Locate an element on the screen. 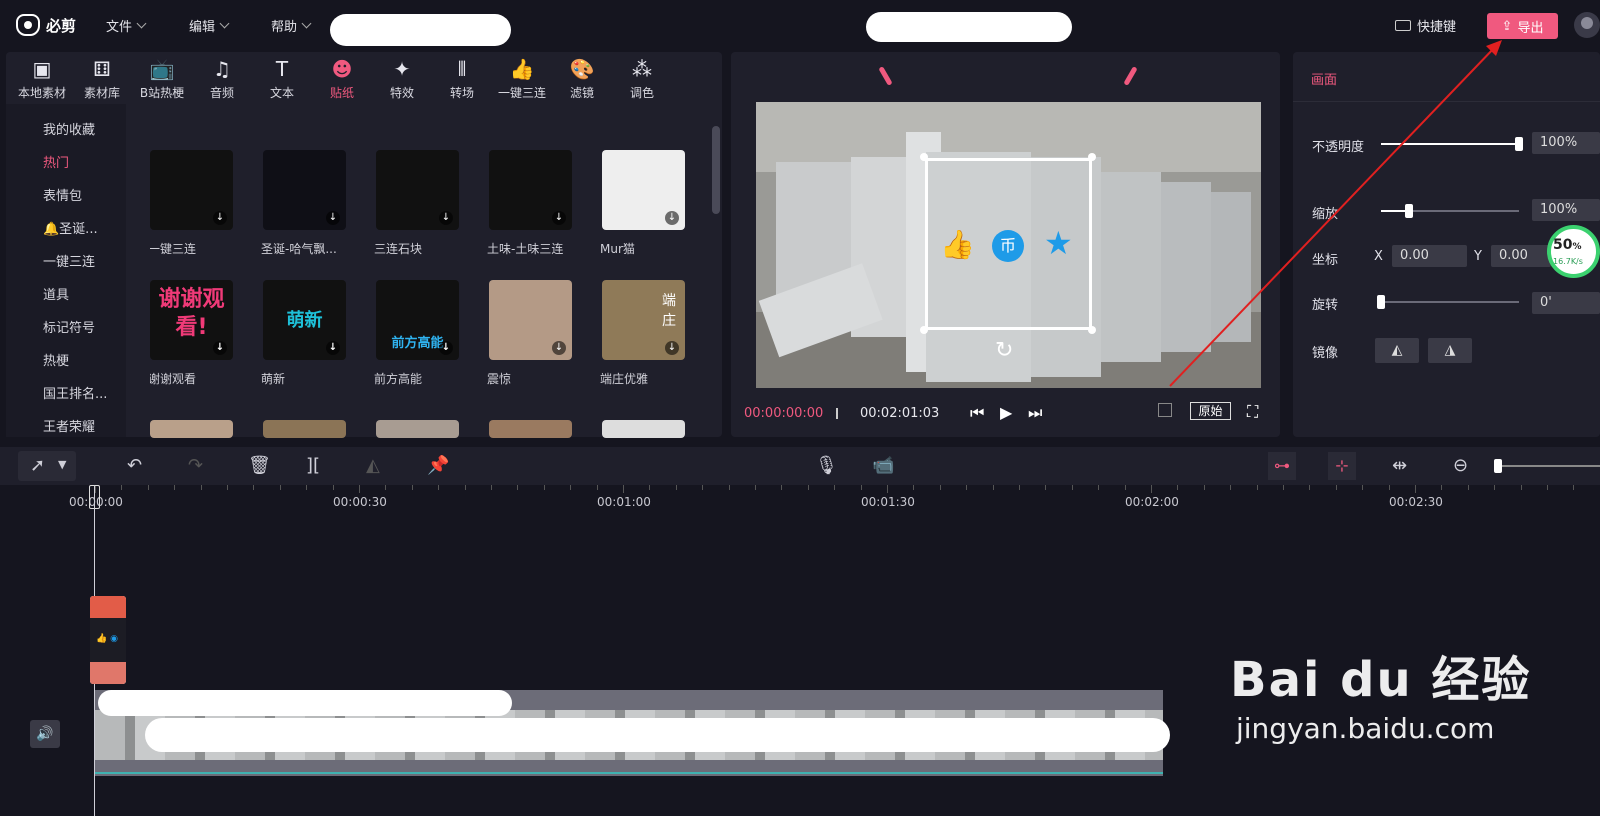 The width and height of the screenshot is (1600, 816). chevron-down-icon: ▼ is located at coordinates (62, 464).